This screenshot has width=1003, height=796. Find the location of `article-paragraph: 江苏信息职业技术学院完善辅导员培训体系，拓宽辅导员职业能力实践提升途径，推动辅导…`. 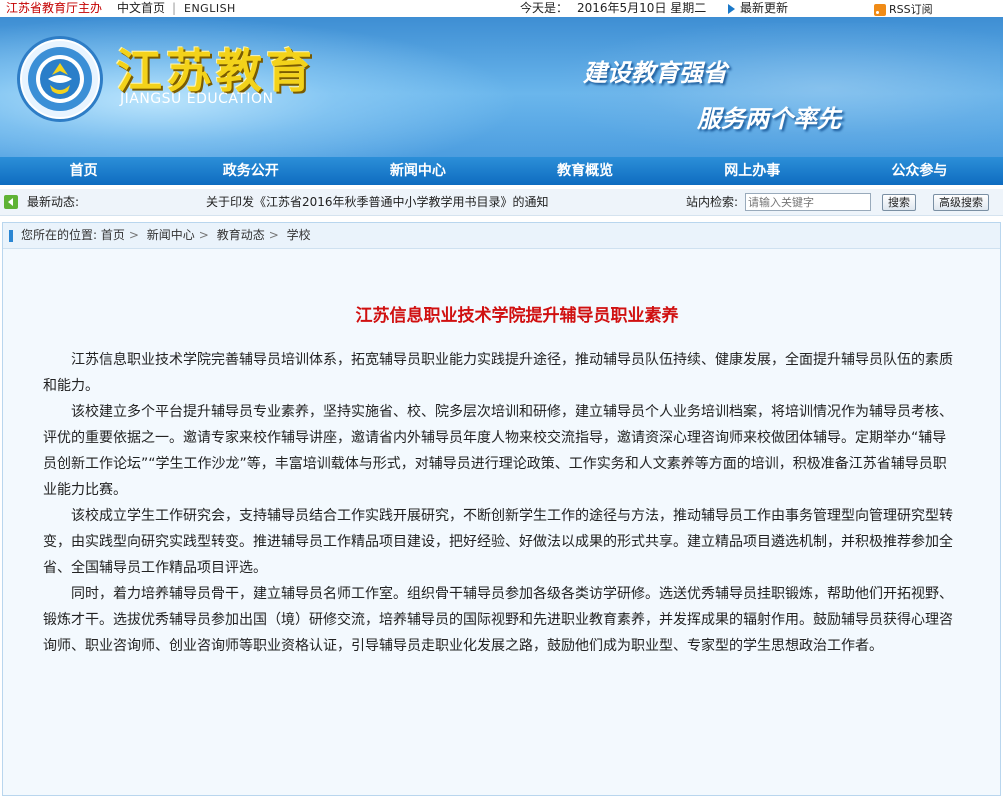

article-paragraph: 江苏信息职业技术学院完善辅导员培训体系，拓宽辅导员职业能力实践提升途径，推动辅导… is located at coordinates (498, 373).